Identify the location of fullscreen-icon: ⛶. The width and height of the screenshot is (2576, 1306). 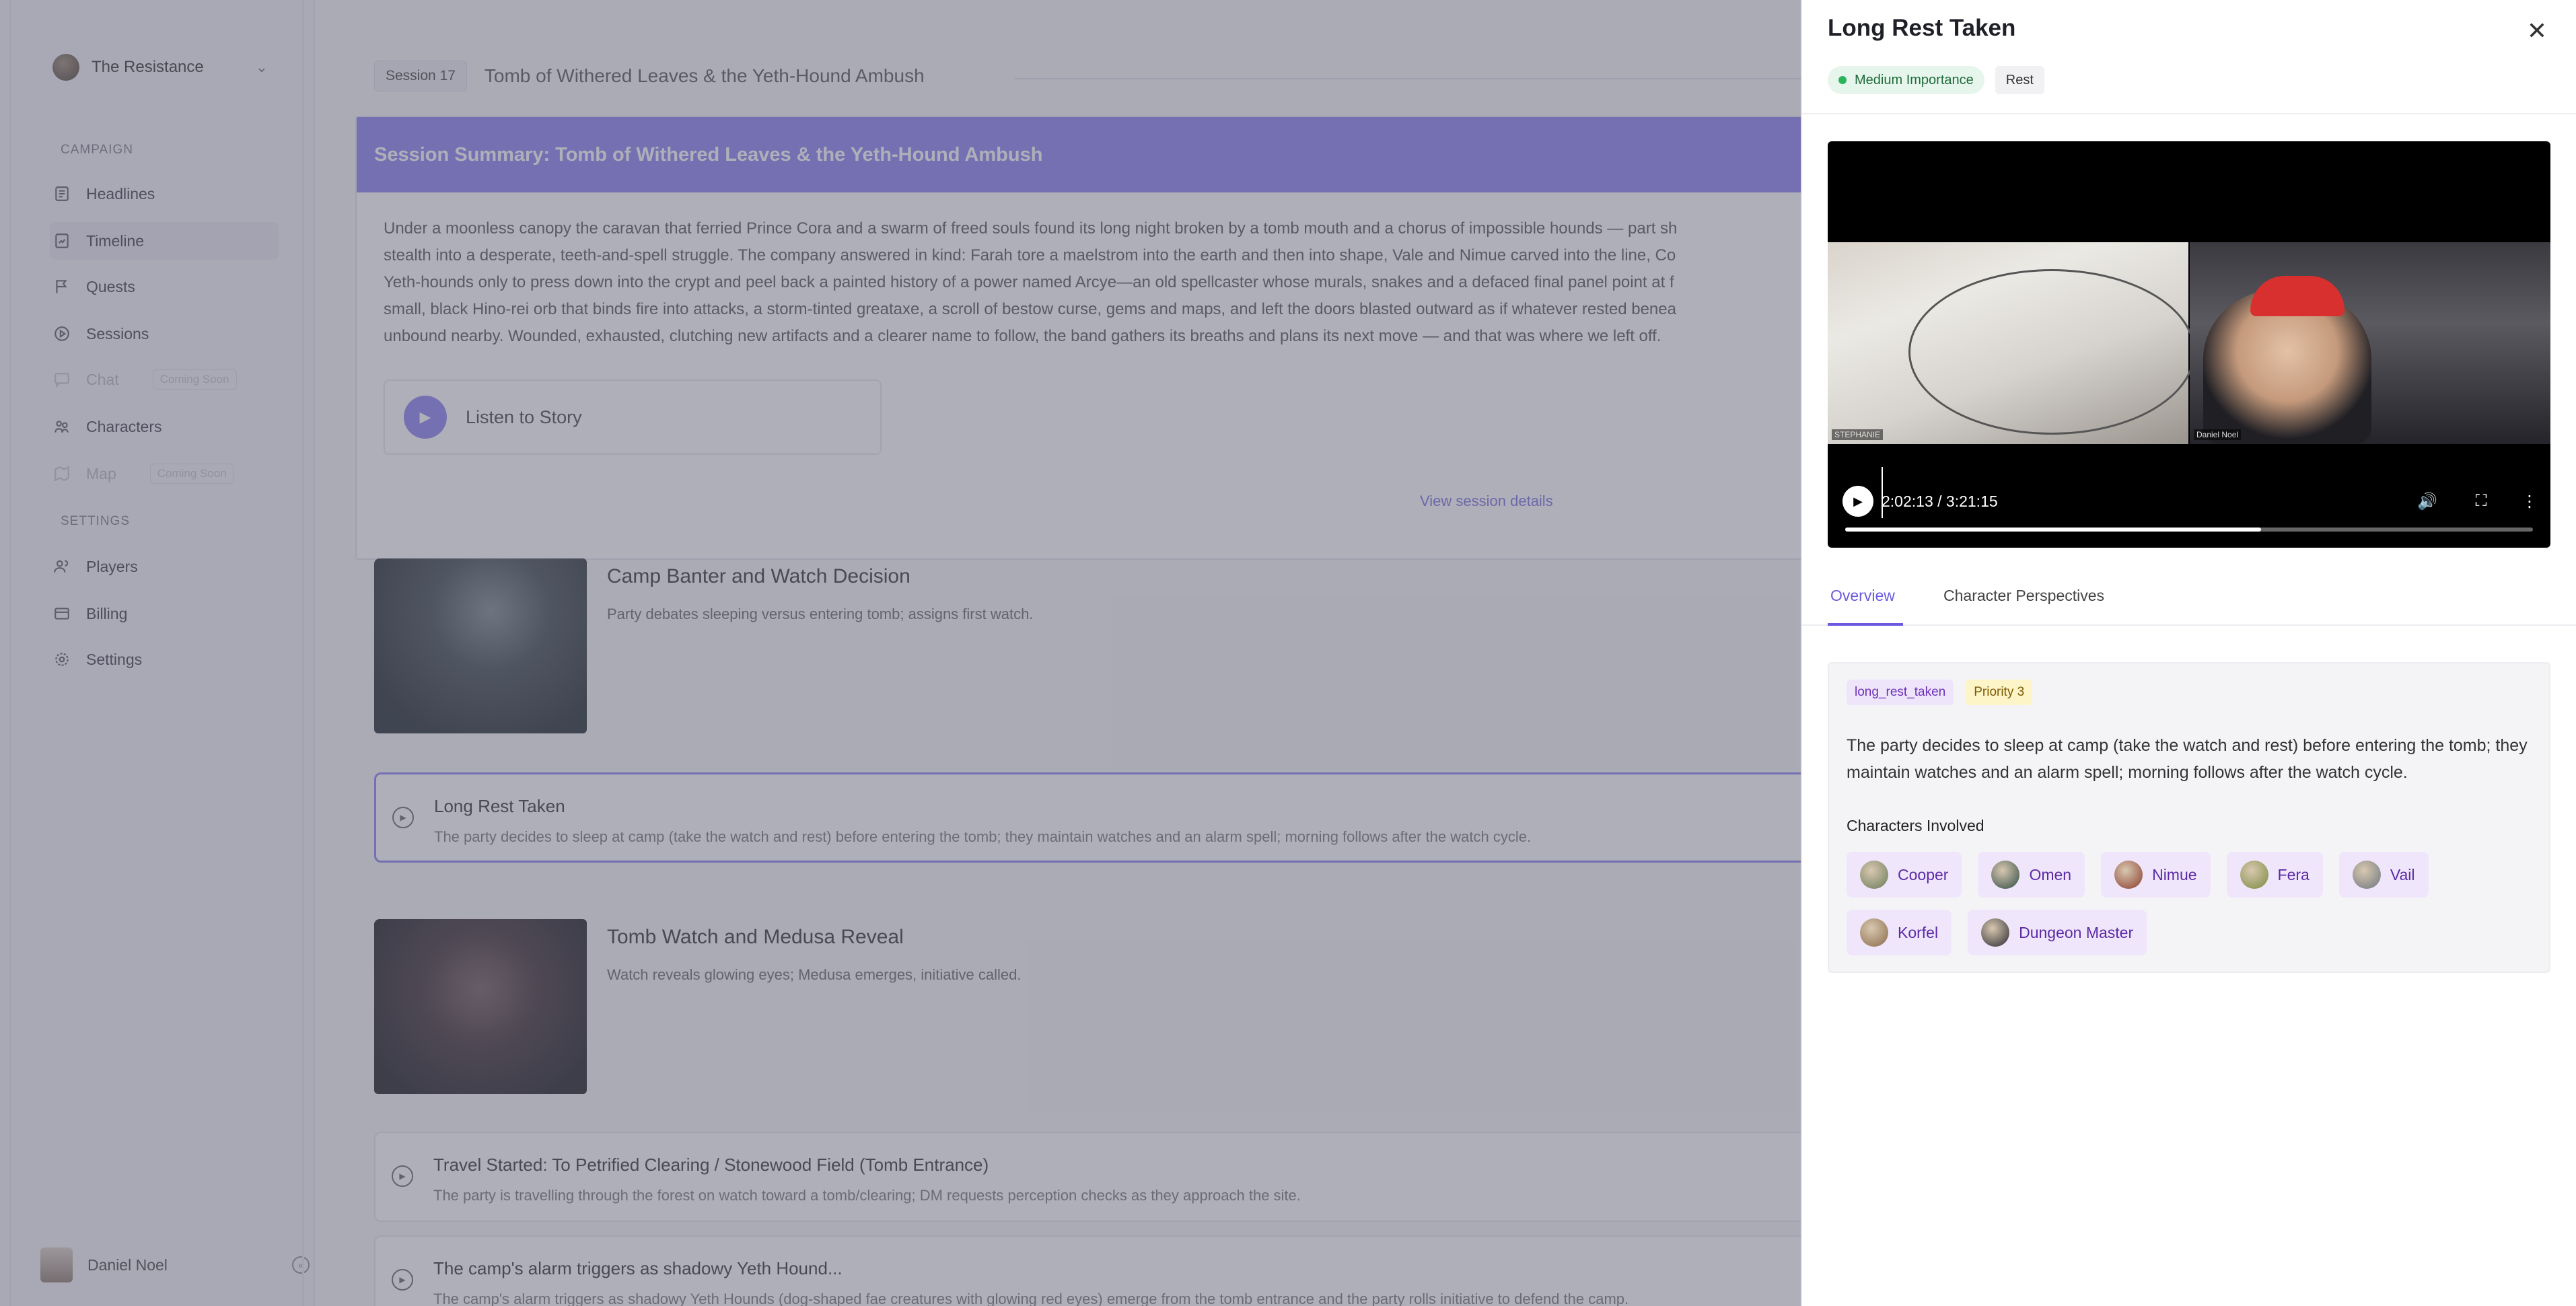
(2481, 502).